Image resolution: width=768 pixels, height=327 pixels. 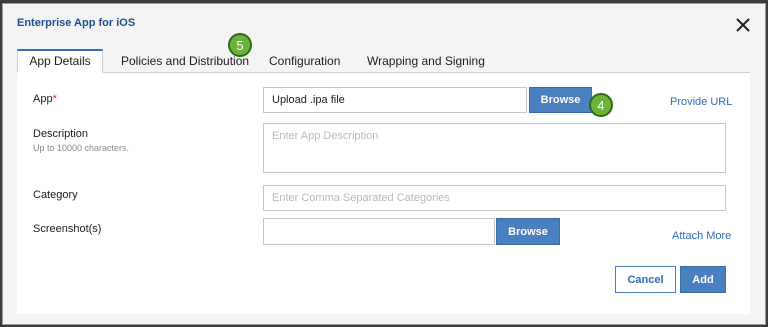 What do you see at coordinates (494, 148) in the screenshot?
I see `description-textarea` at bounding box center [494, 148].